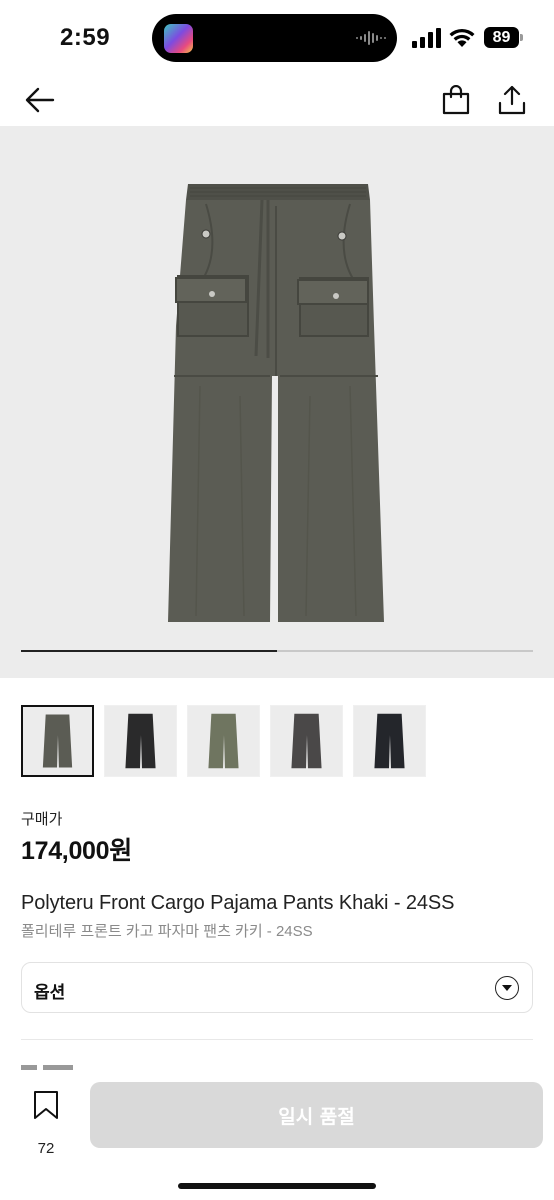  I want to click on home-indicator, so click(277, 1186).